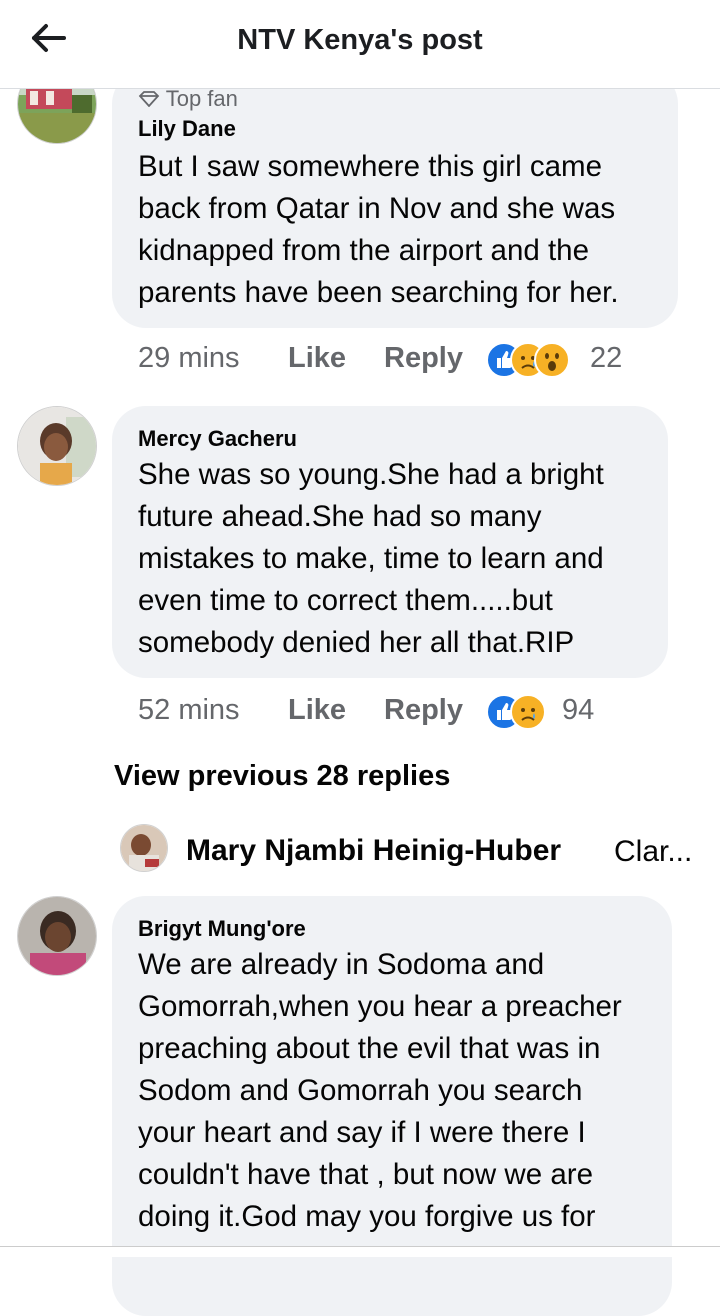  I want to click on comment-line: mistakes to make, time to learn and, so click(371, 558).